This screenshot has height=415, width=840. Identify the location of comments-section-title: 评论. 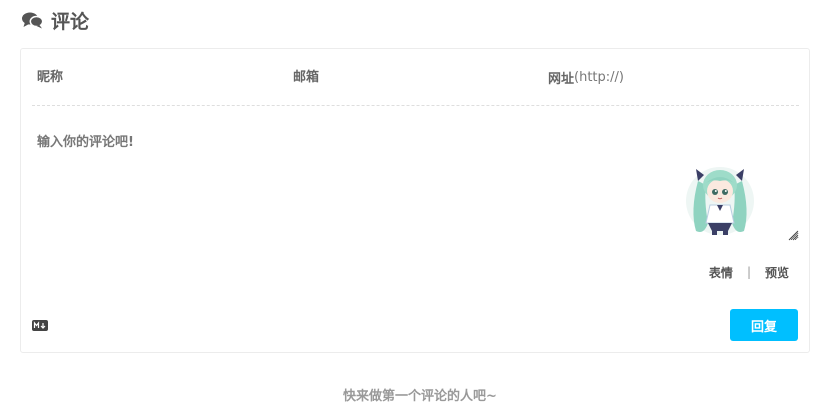
(56, 20).